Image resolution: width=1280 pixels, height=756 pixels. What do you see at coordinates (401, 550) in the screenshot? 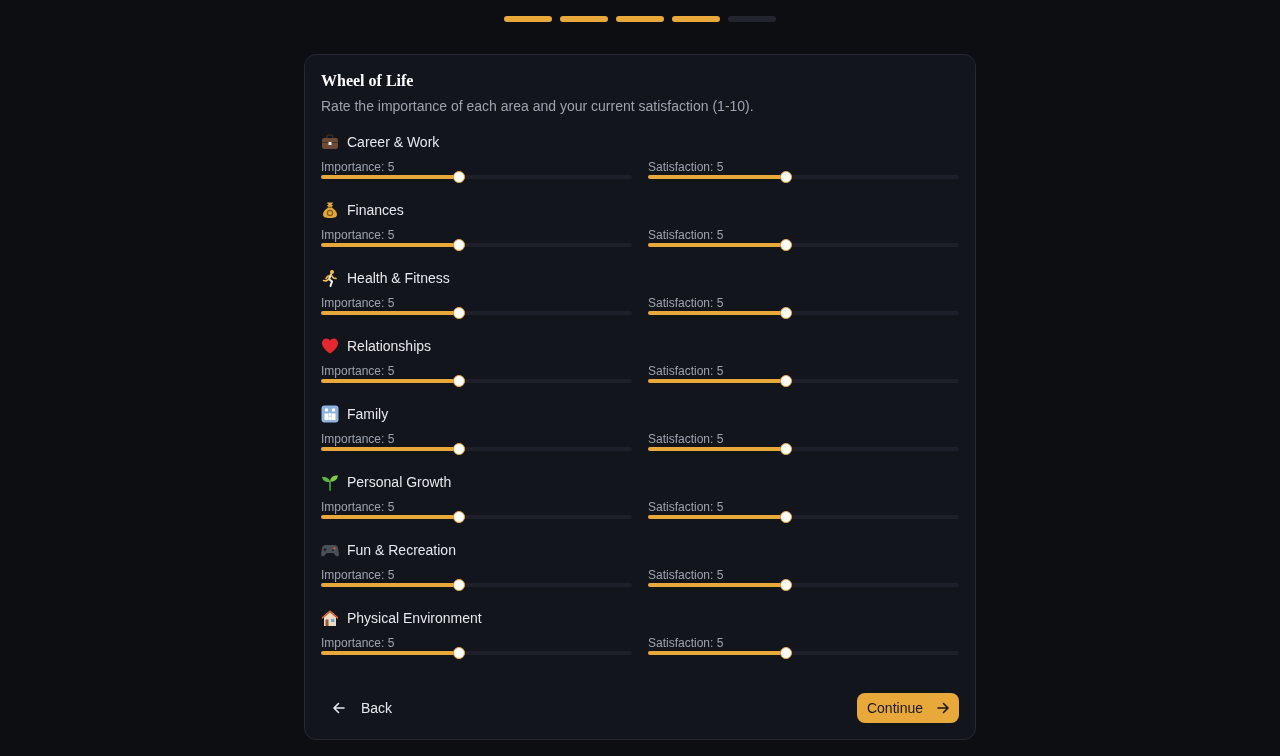
I see `area-name: Fun & Recreation` at bounding box center [401, 550].